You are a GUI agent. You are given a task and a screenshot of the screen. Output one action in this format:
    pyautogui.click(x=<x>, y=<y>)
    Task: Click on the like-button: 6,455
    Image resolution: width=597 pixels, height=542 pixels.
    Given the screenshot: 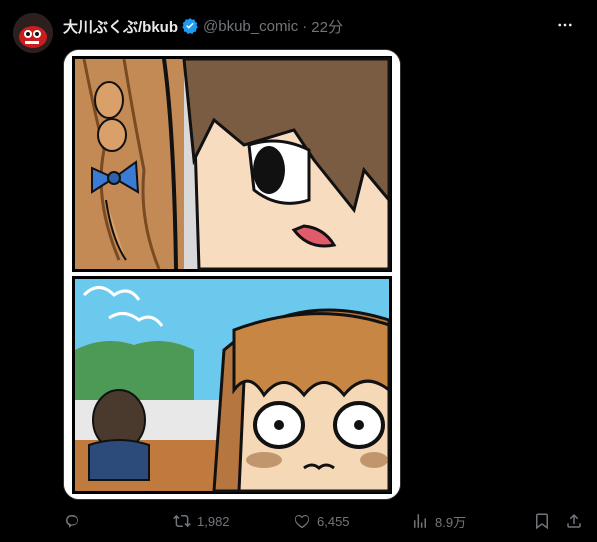 What is the action you would take?
    pyautogui.click(x=352, y=521)
    